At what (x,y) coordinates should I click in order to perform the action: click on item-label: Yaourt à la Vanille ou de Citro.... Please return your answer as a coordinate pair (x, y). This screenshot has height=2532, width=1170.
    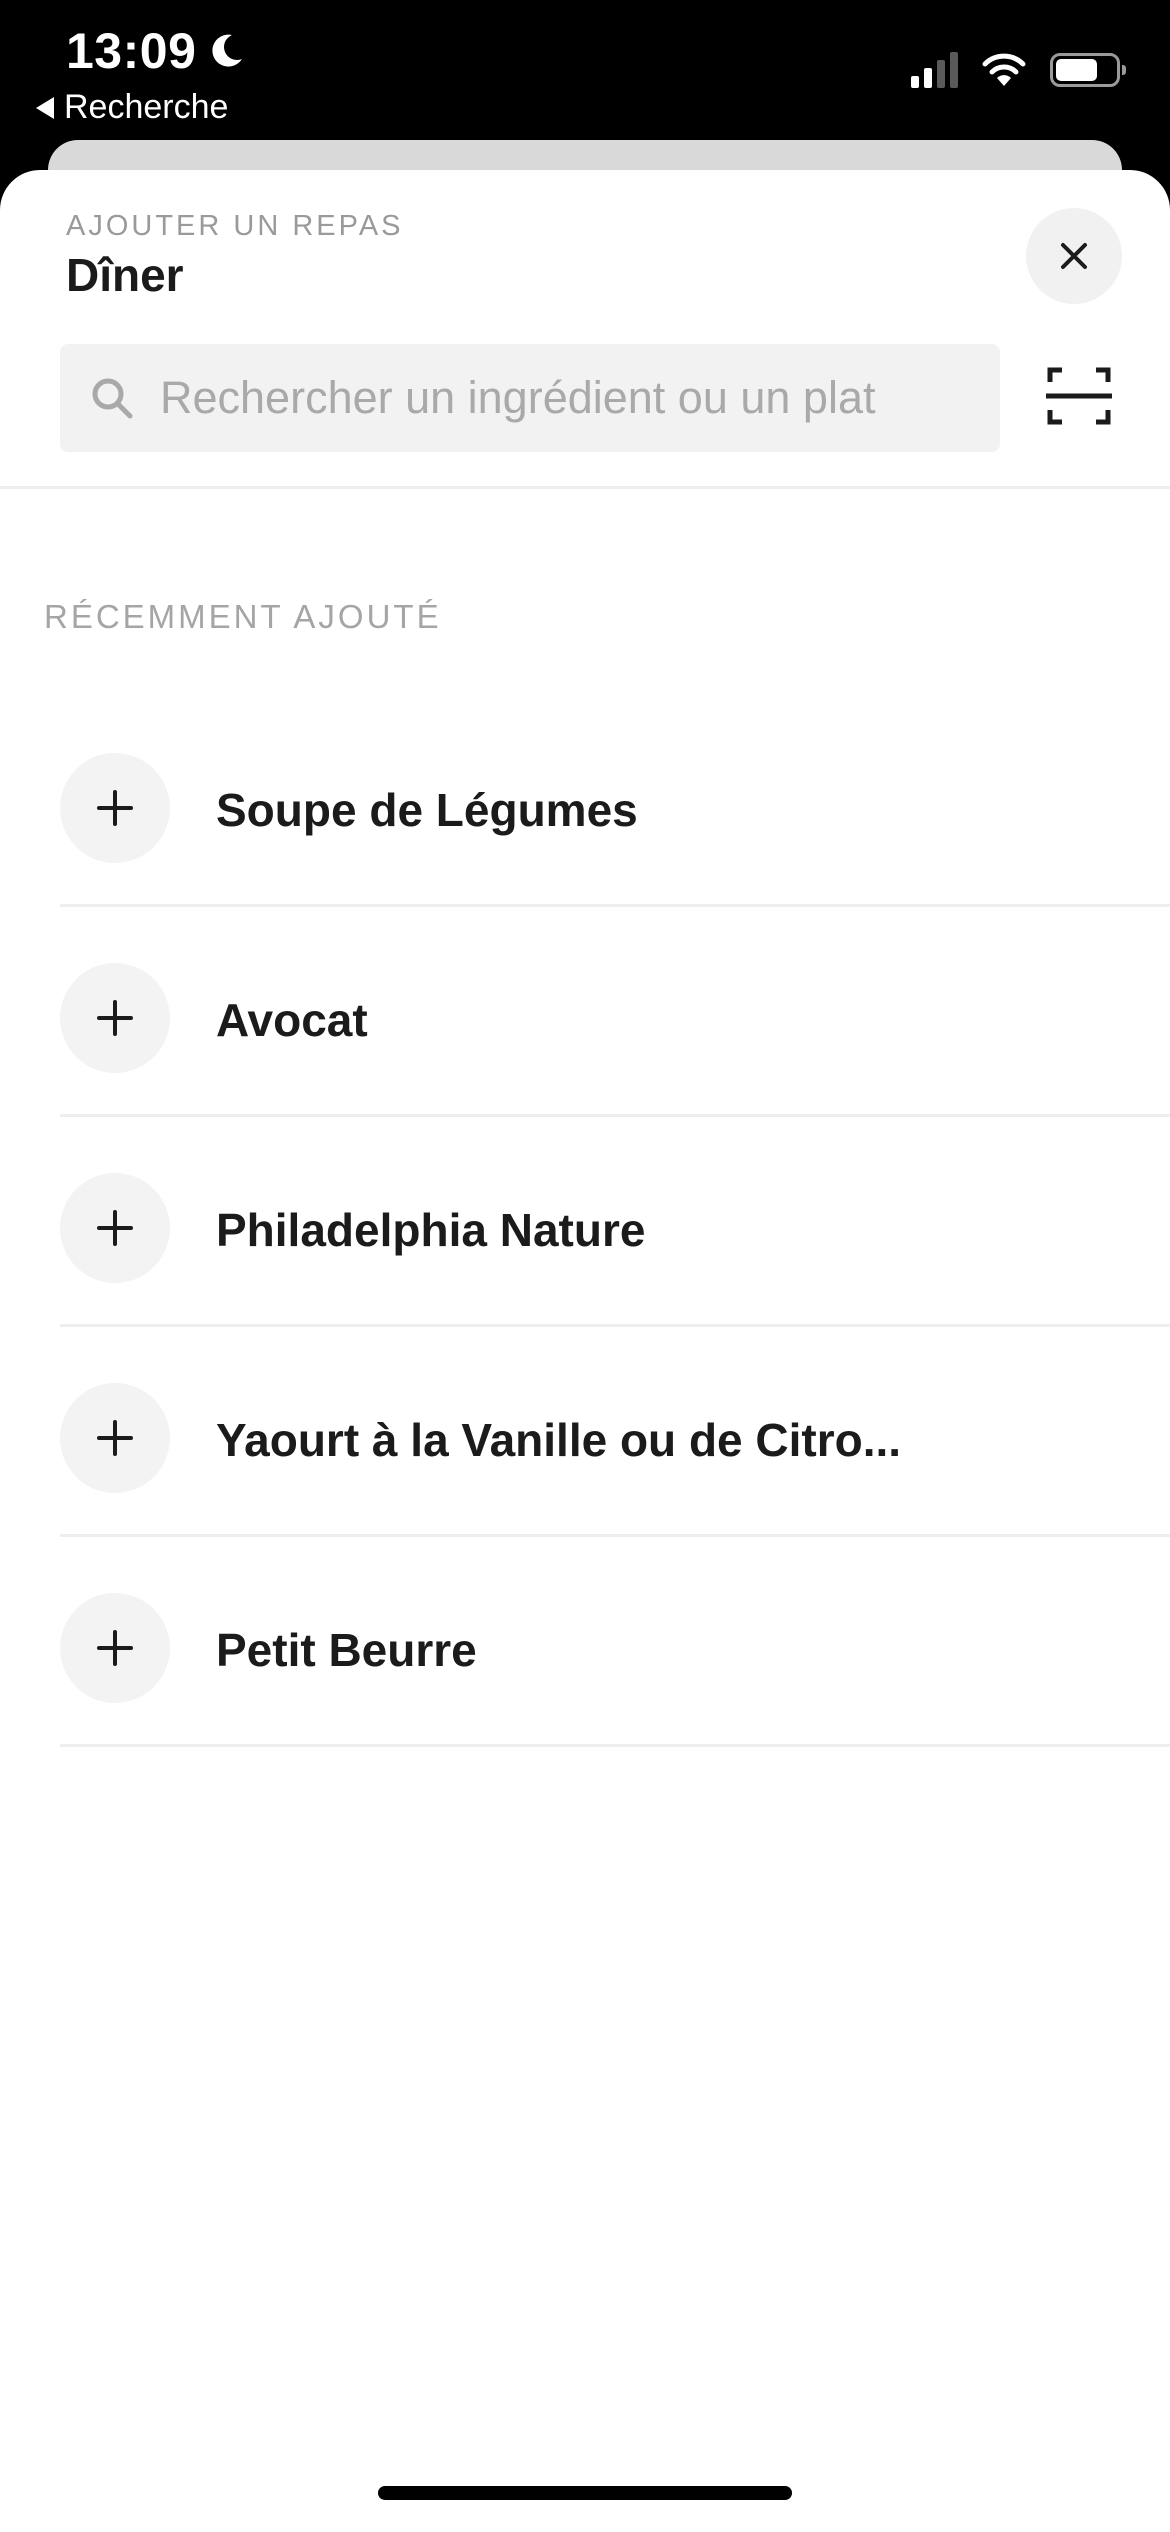
    Looking at the image, I should click on (559, 1440).